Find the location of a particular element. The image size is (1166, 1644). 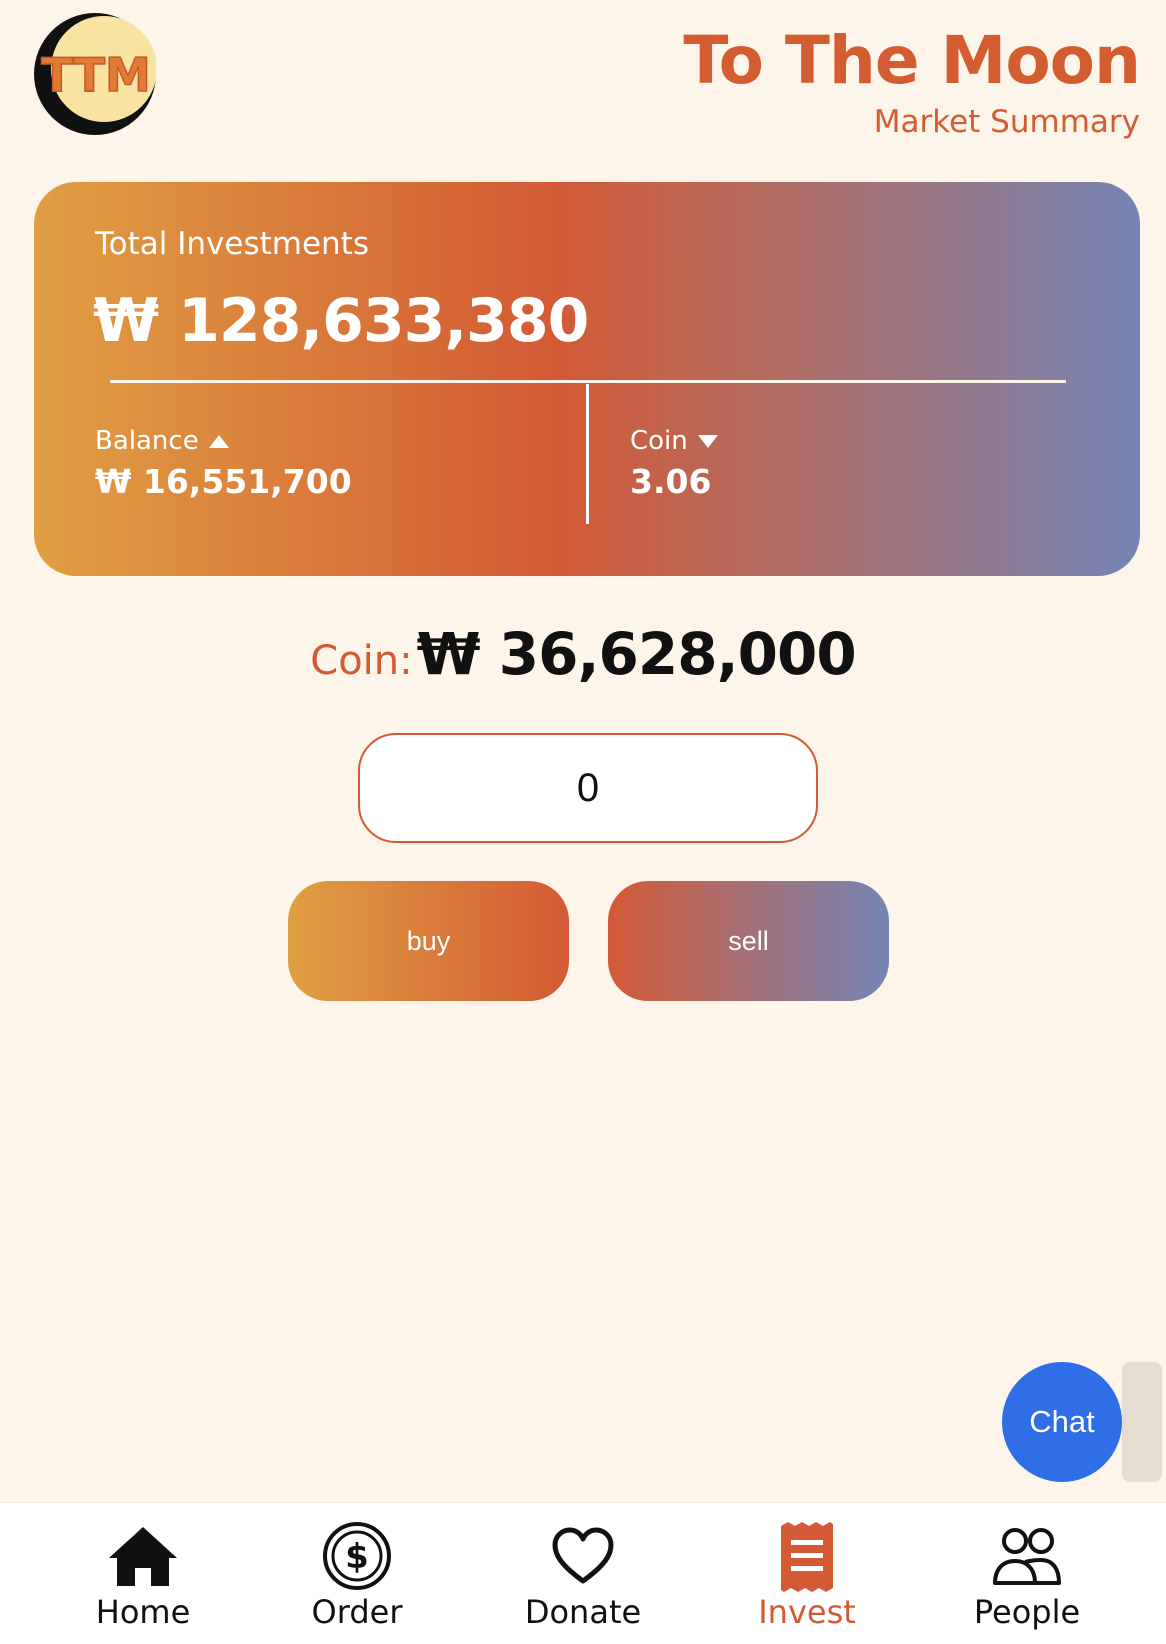

ttm-logo: TTM is located at coordinates (95, 74).